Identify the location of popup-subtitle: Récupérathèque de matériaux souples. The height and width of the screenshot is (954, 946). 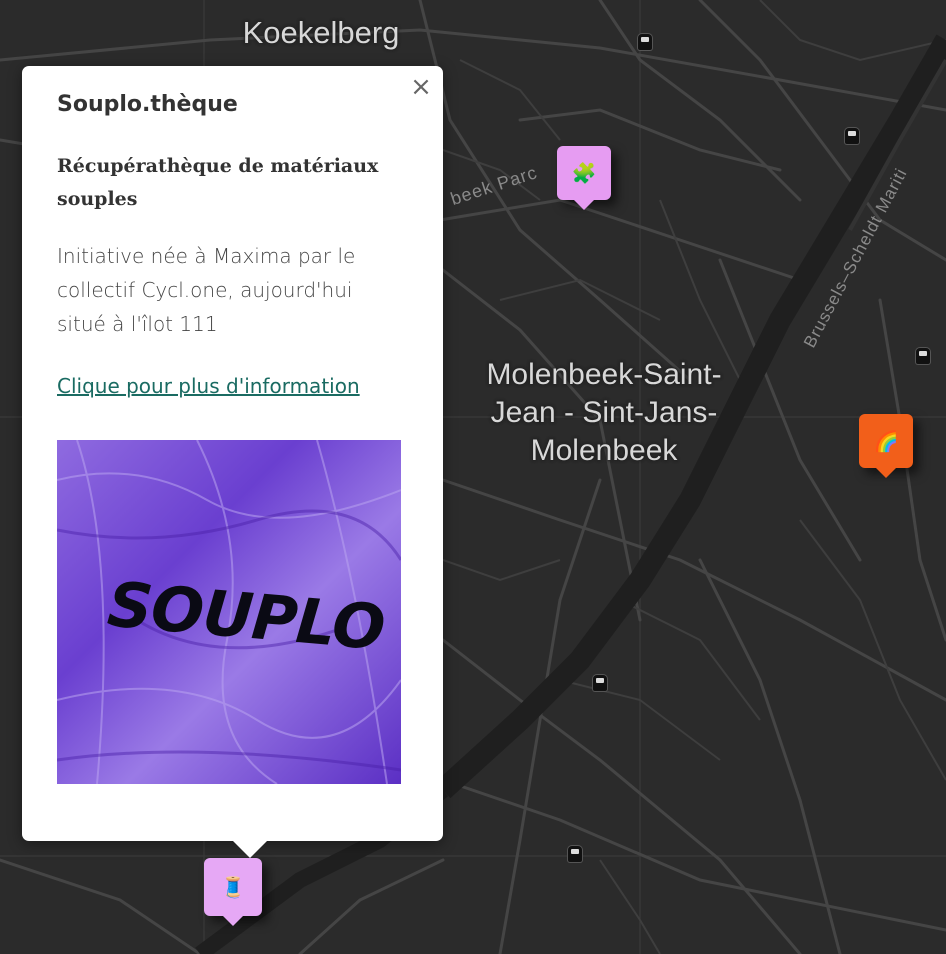
(218, 182).